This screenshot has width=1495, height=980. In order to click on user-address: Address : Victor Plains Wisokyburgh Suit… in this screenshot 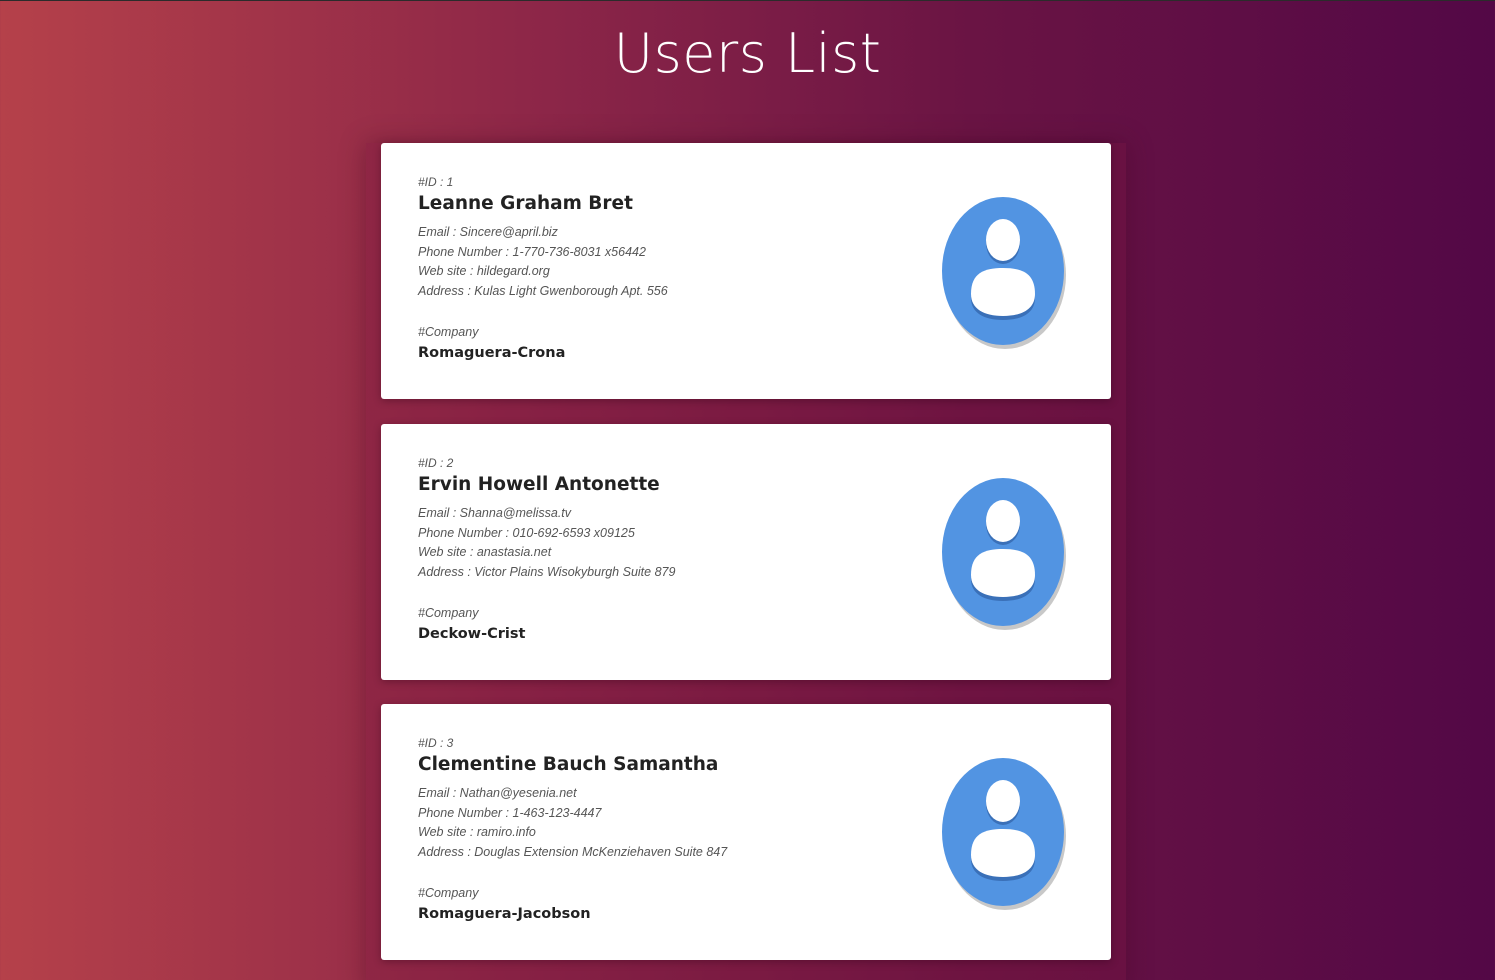, I will do `click(547, 571)`.